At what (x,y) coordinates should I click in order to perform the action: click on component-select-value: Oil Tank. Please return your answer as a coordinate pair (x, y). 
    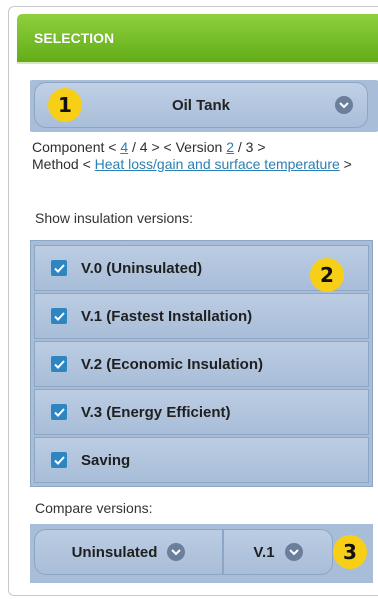
    Looking at the image, I should click on (201, 105).